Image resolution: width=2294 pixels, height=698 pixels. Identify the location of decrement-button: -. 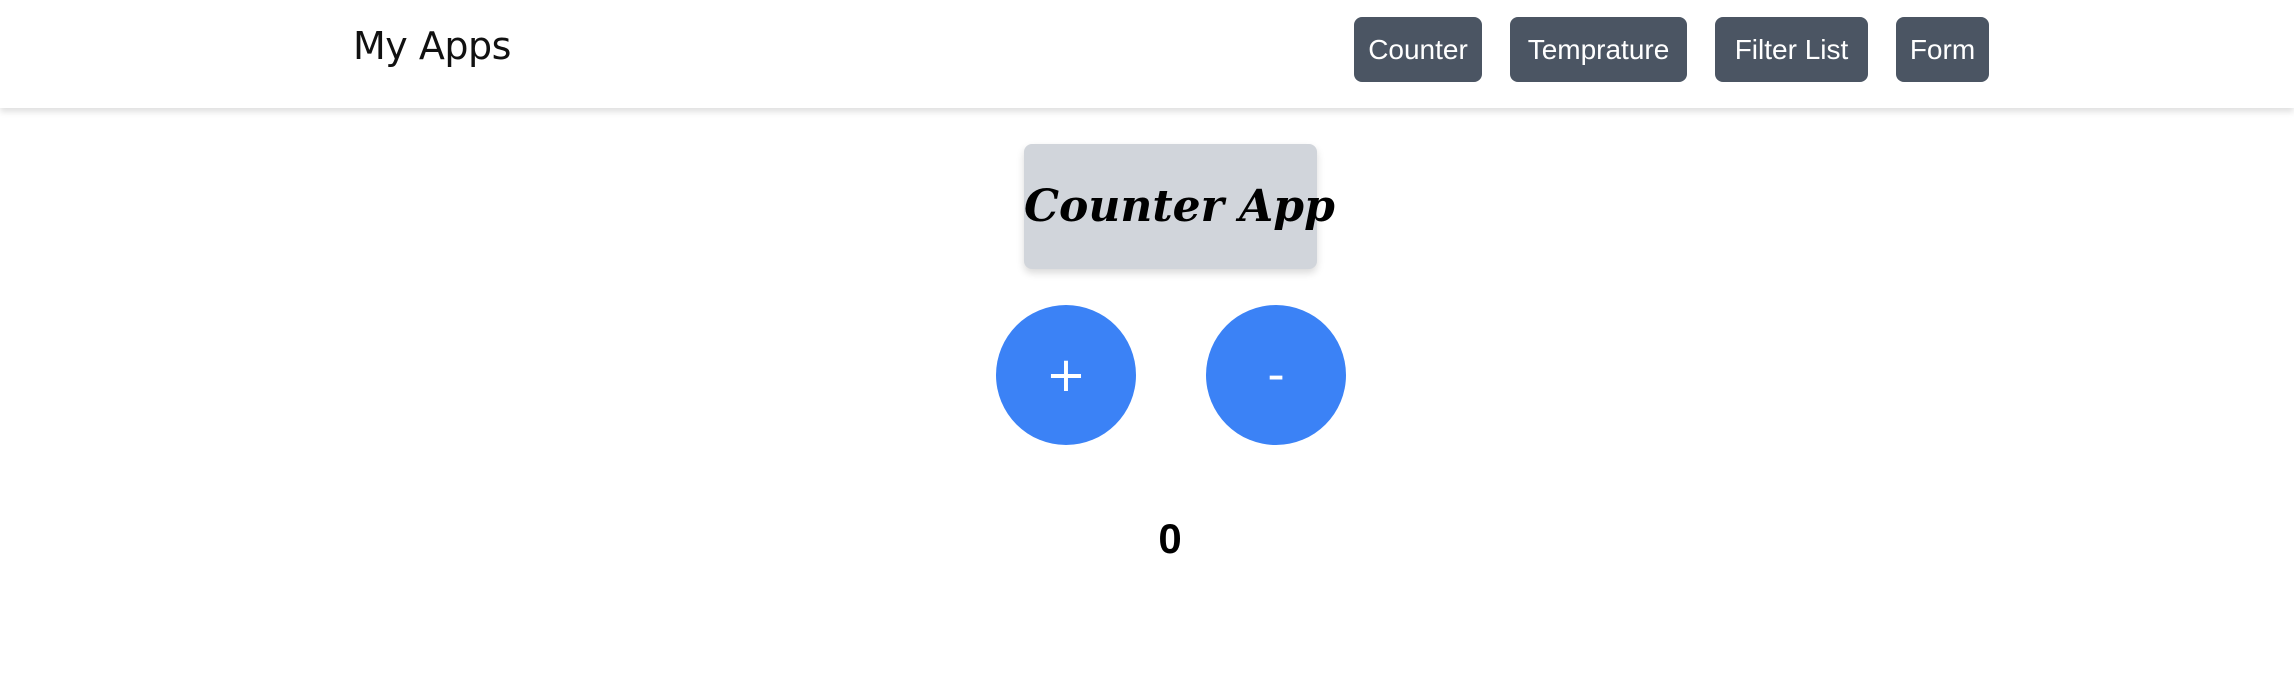
(1276, 375).